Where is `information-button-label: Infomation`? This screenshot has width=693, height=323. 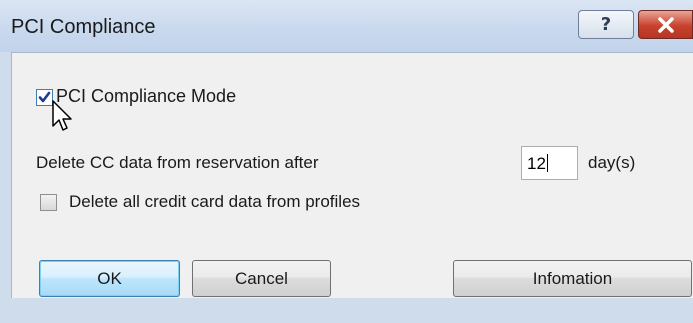
information-button-label: Infomation is located at coordinates (572, 278).